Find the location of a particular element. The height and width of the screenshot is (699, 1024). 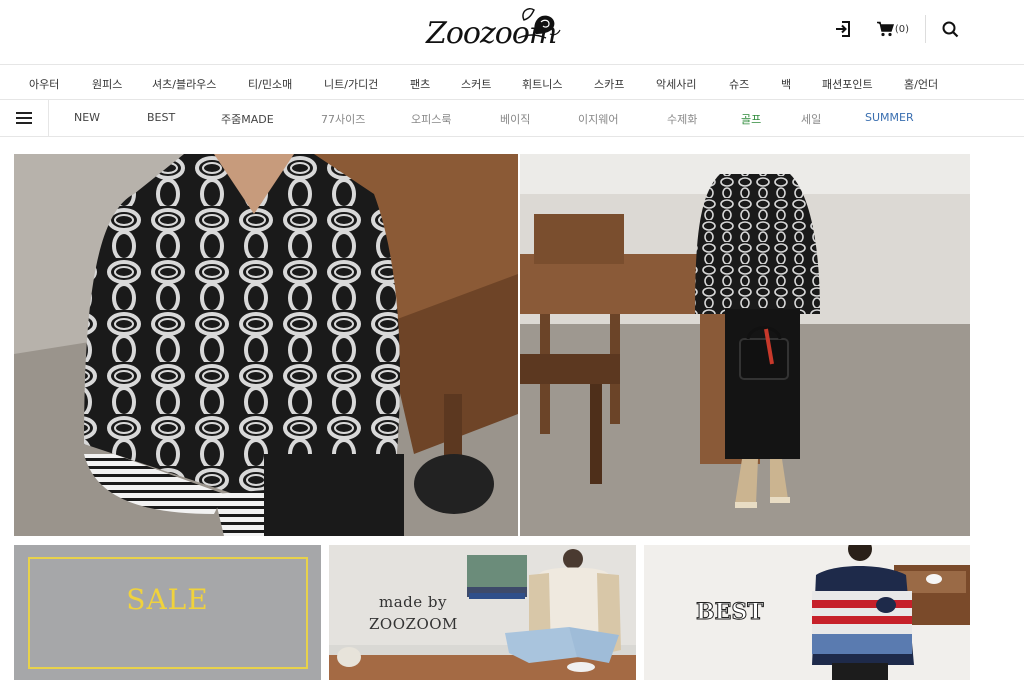

made-by-image is located at coordinates (482, 612).